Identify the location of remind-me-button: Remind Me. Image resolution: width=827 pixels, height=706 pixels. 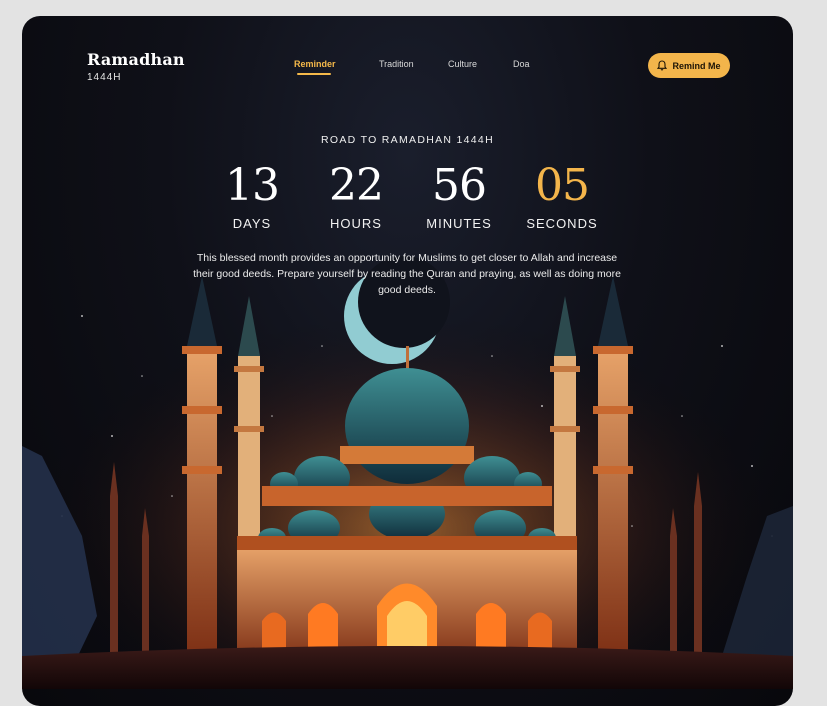
(689, 65).